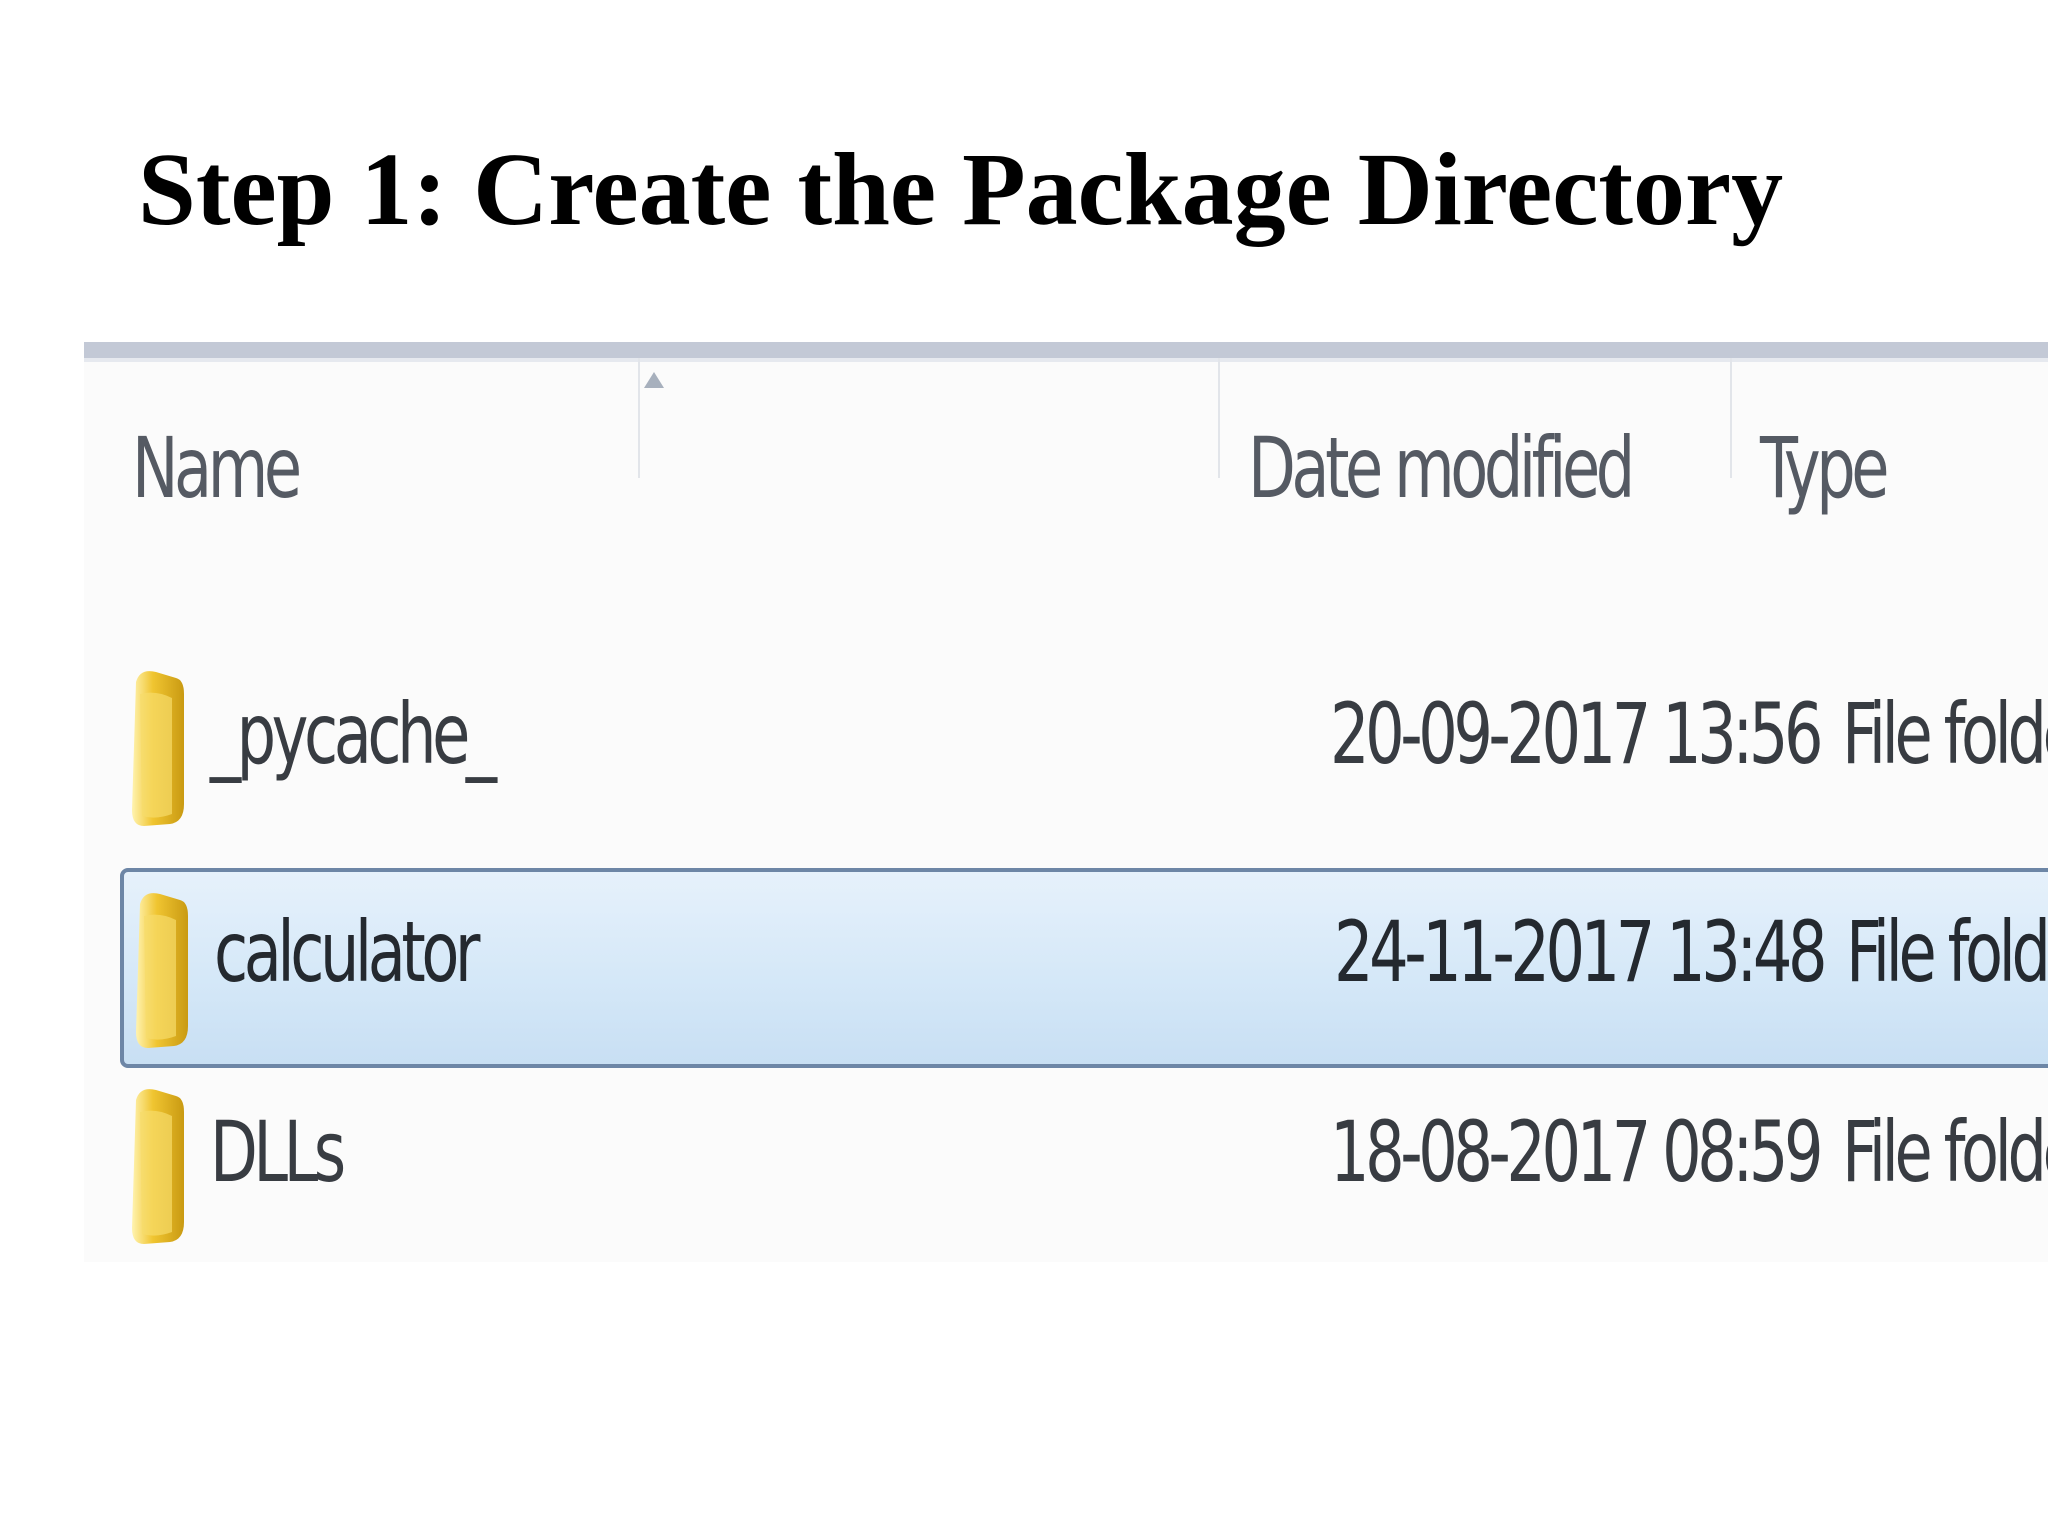 The height and width of the screenshot is (1536, 2048). What do you see at coordinates (1824, 468) in the screenshot?
I see `column-header-type: Type` at bounding box center [1824, 468].